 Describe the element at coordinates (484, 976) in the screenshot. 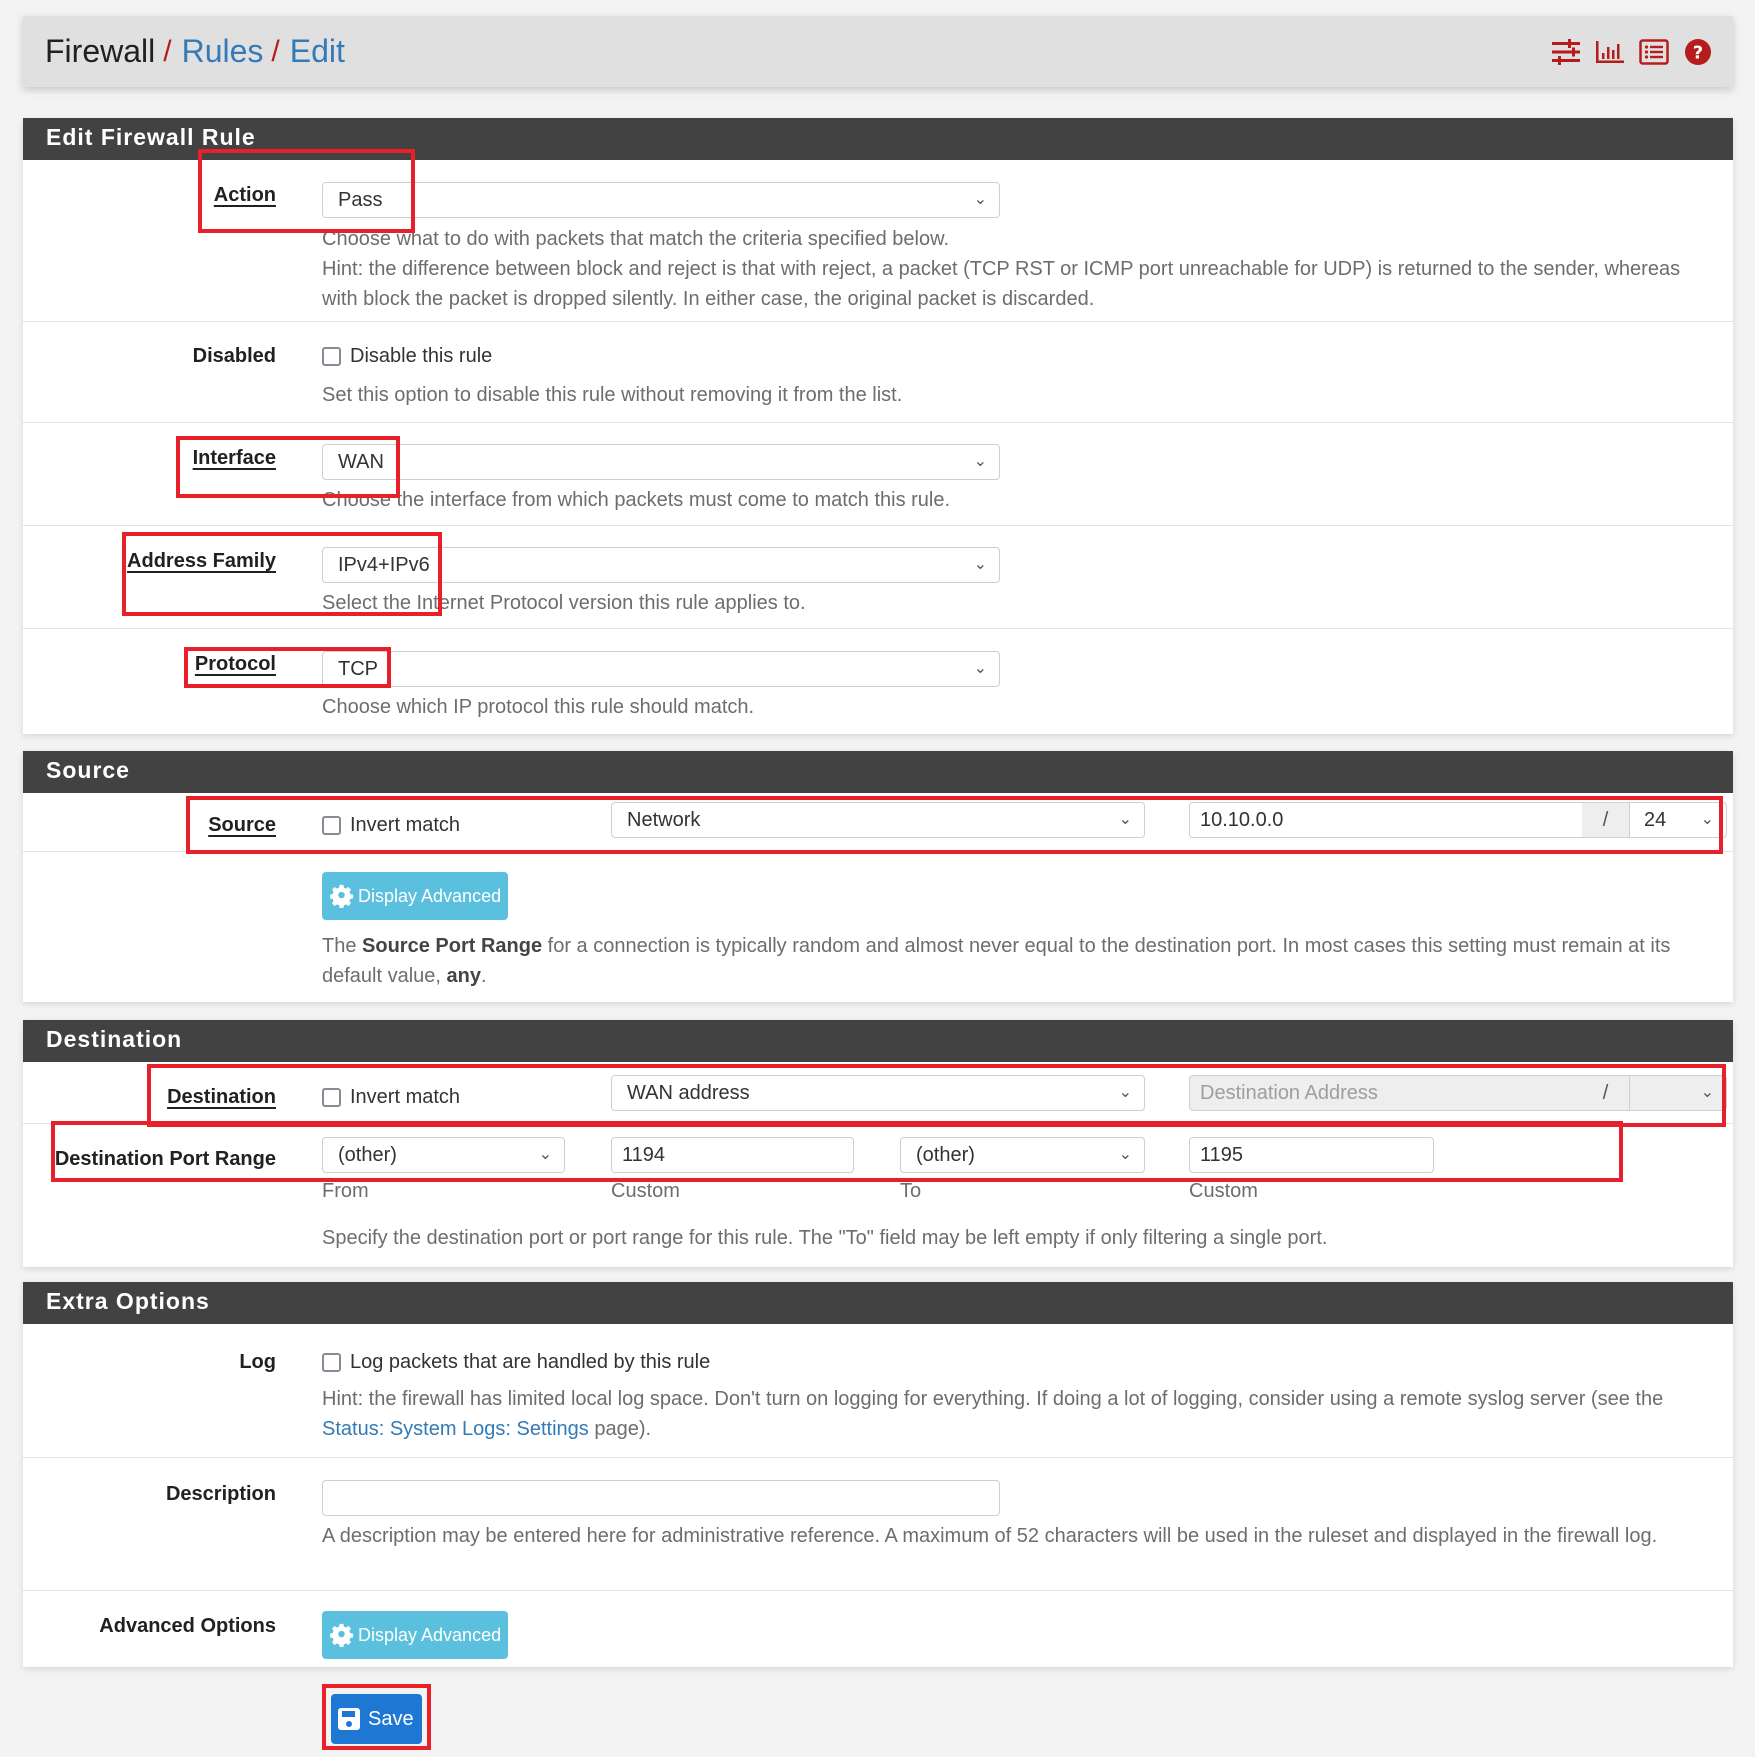

I see `help-text: .` at that location.